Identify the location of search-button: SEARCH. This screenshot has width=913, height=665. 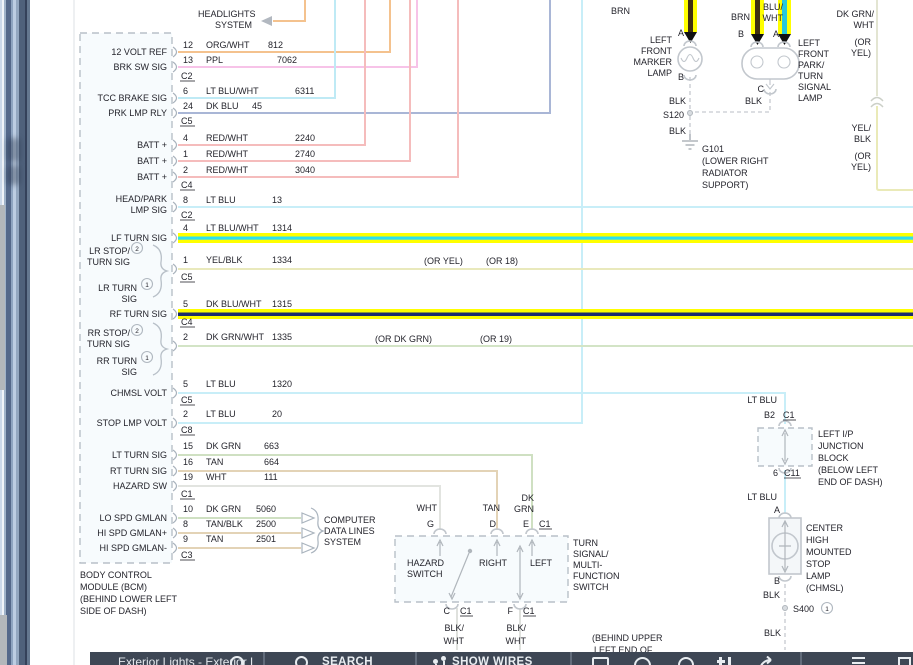
(347, 660).